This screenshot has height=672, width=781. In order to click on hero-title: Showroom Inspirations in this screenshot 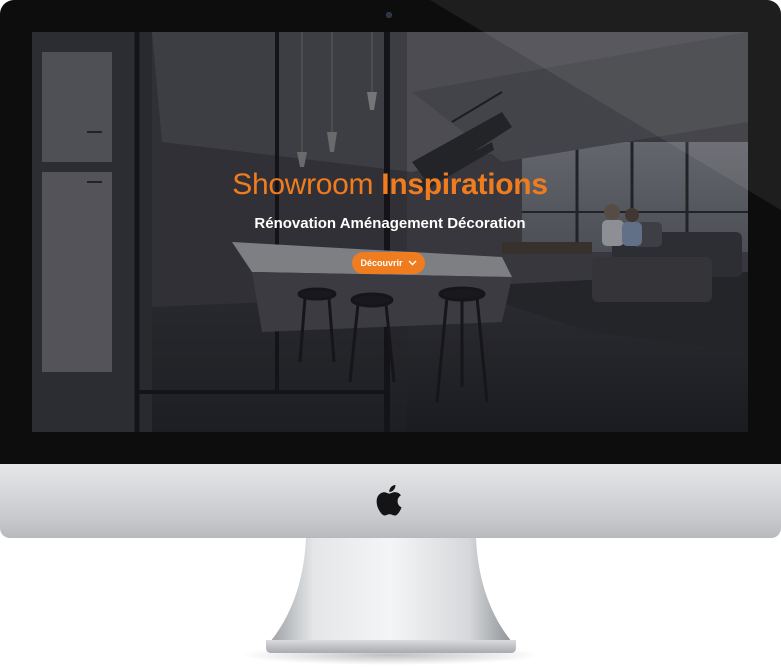, I will do `click(390, 185)`.